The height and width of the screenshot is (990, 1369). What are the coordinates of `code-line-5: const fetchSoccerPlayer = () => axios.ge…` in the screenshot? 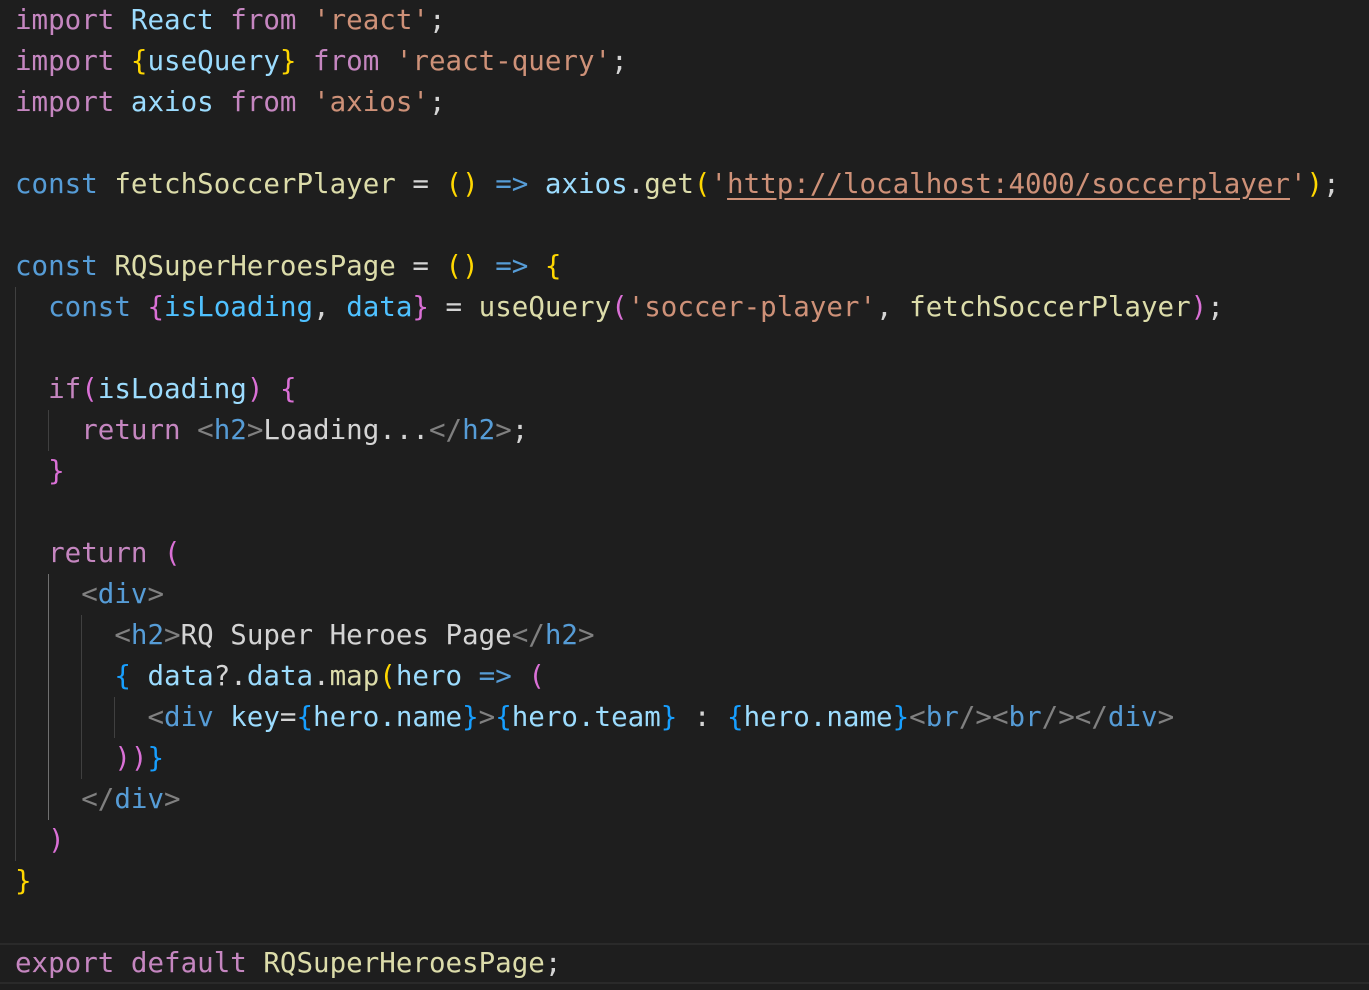 It's located at (677, 184).